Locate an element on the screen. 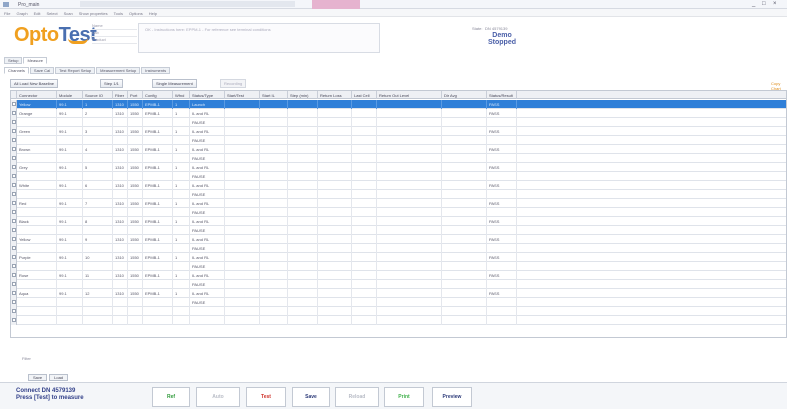 The image size is (787, 409). table-row: Orange 99.1 2 1310 1550 EPMB-1 1 IL and RL PASS is located at coordinates (398, 113).